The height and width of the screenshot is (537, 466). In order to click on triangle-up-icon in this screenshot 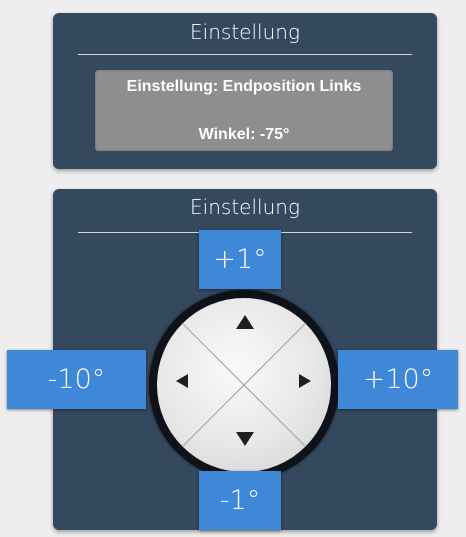, I will do `click(245, 322)`.